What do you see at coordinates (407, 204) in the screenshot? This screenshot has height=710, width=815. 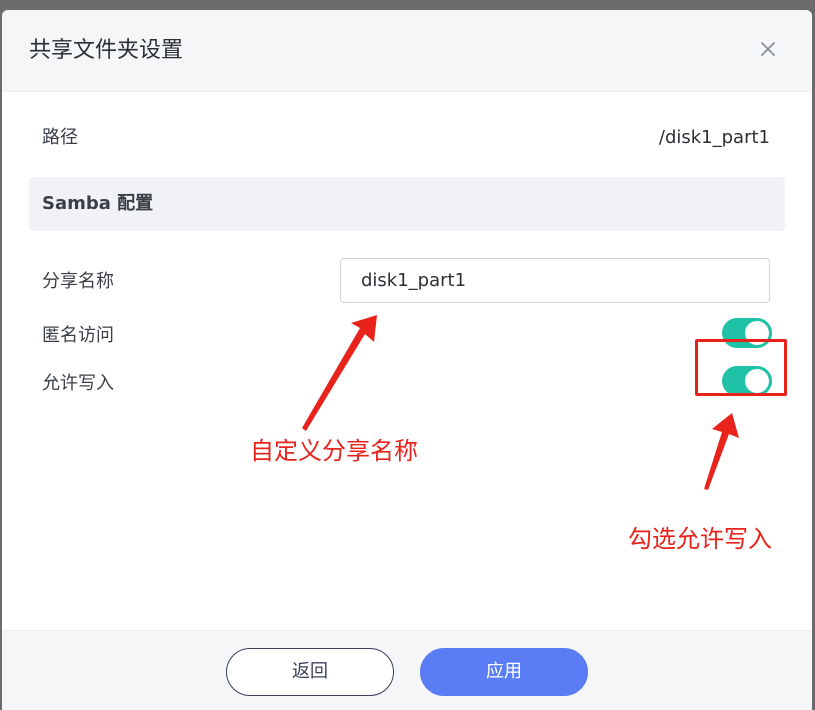 I see `samba-config-section: Samba 配置` at bounding box center [407, 204].